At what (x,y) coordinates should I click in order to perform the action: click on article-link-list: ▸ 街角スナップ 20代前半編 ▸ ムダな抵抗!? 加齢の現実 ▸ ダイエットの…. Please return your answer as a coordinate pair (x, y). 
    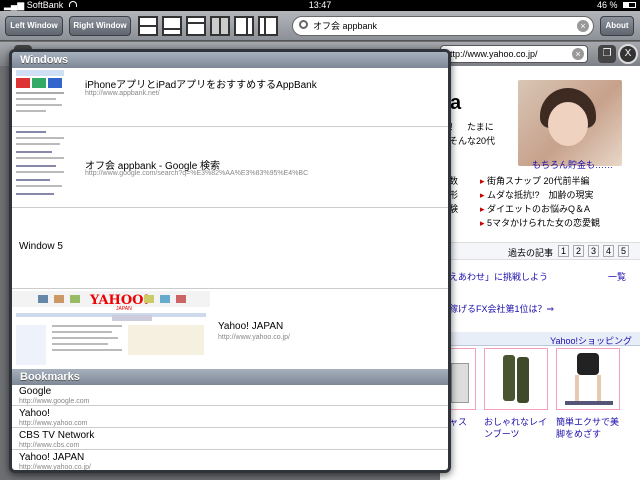
    Looking at the image, I should click on (540, 202).